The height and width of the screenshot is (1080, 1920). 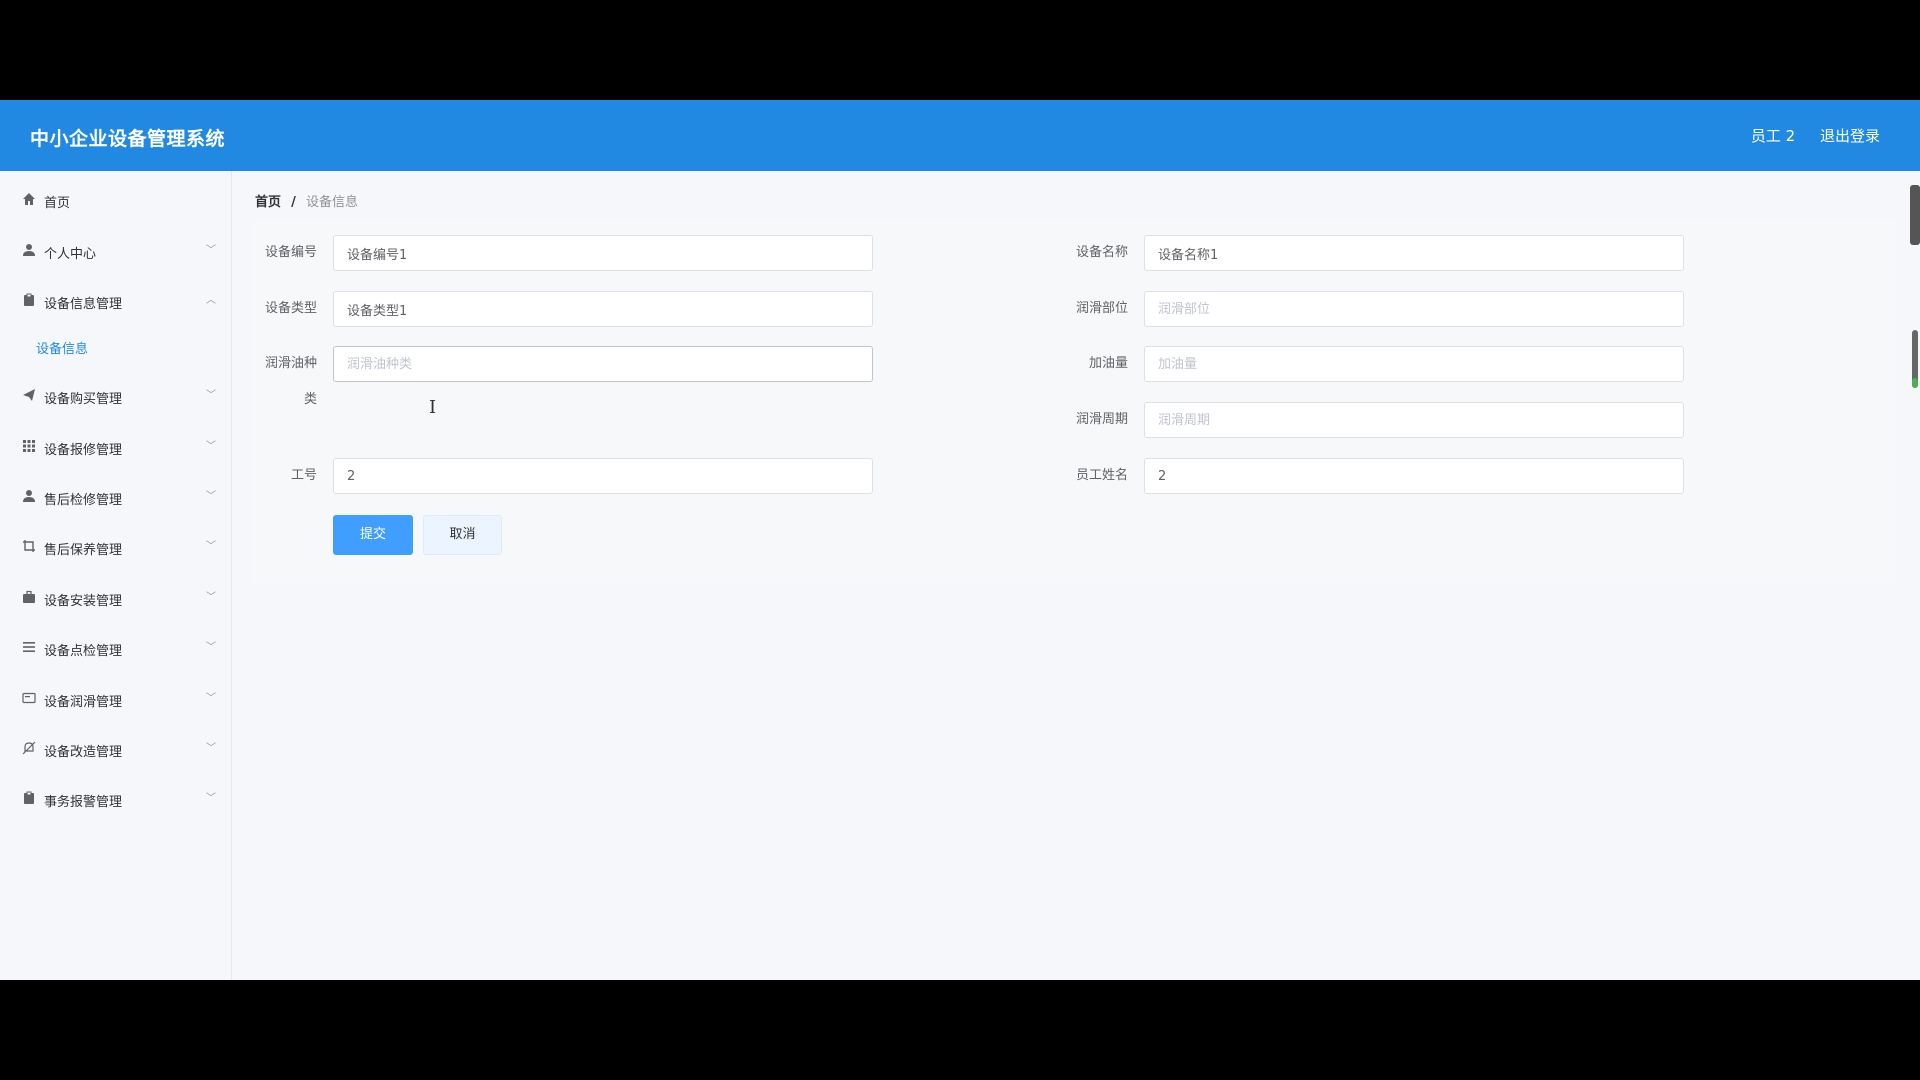 What do you see at coordinates (83, 802) in the screenshot?
I see `sidebar-item-label: 事务报警管理` at bounding box center [83, 802].